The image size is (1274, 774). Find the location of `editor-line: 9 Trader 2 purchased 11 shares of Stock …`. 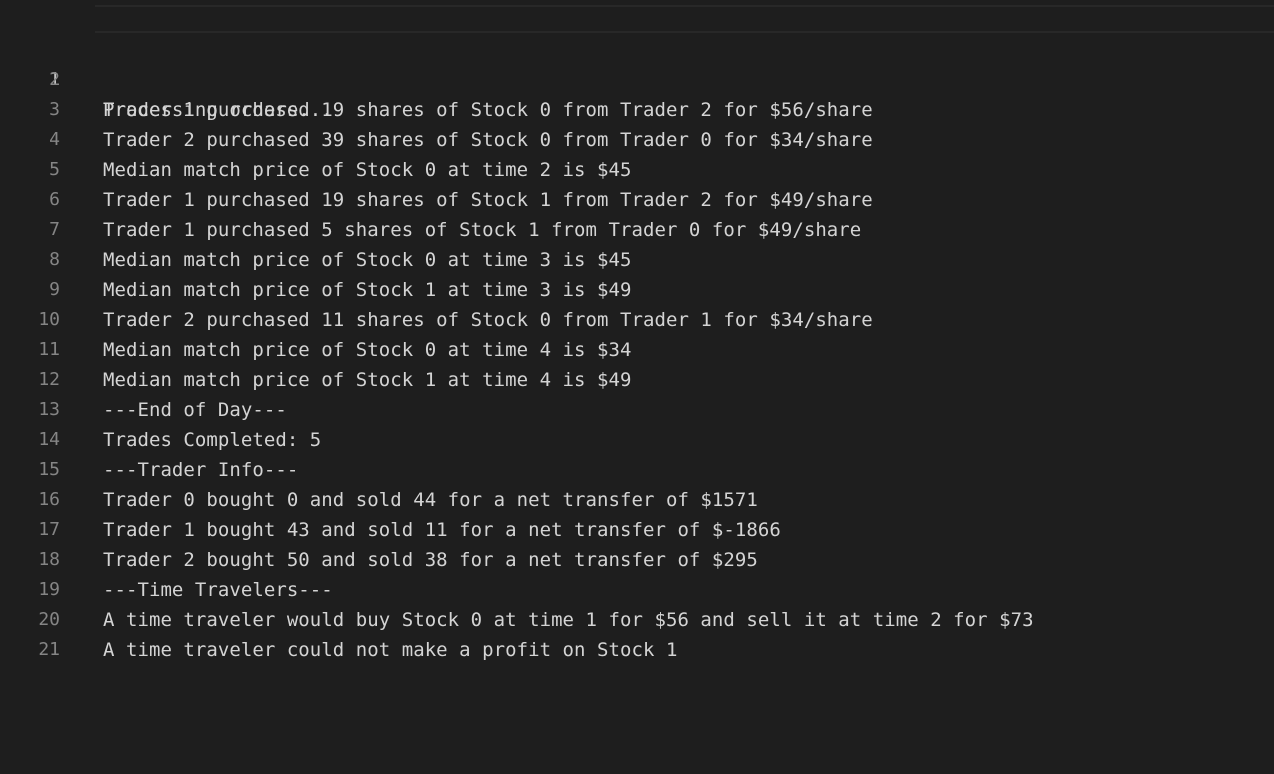

editor-line: 9 Trader 2 purchased 11 shares of Stock … is located at coordinates (637, 288).